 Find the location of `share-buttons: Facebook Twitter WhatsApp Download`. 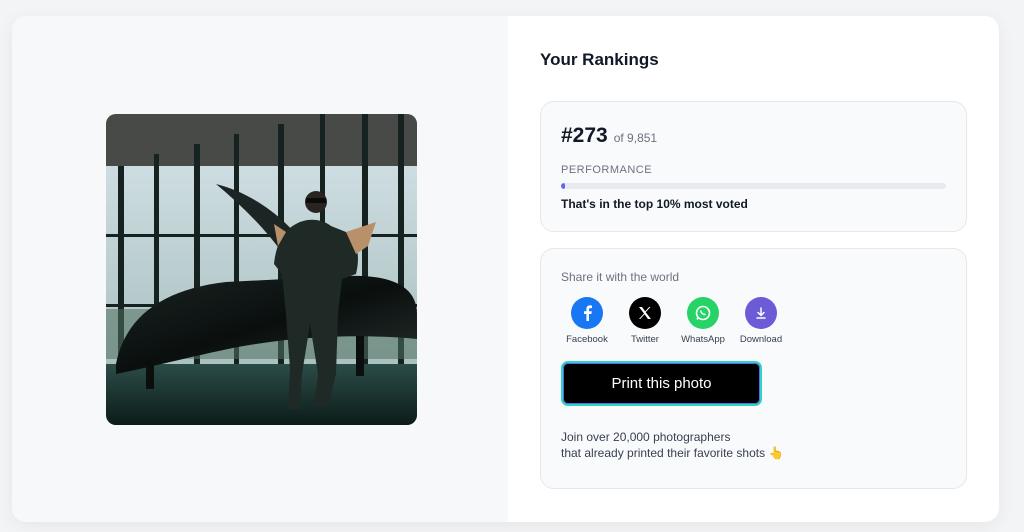

share-buttons: Facebook Twitter WhatsApp Download is located at coordinates (674, 321).